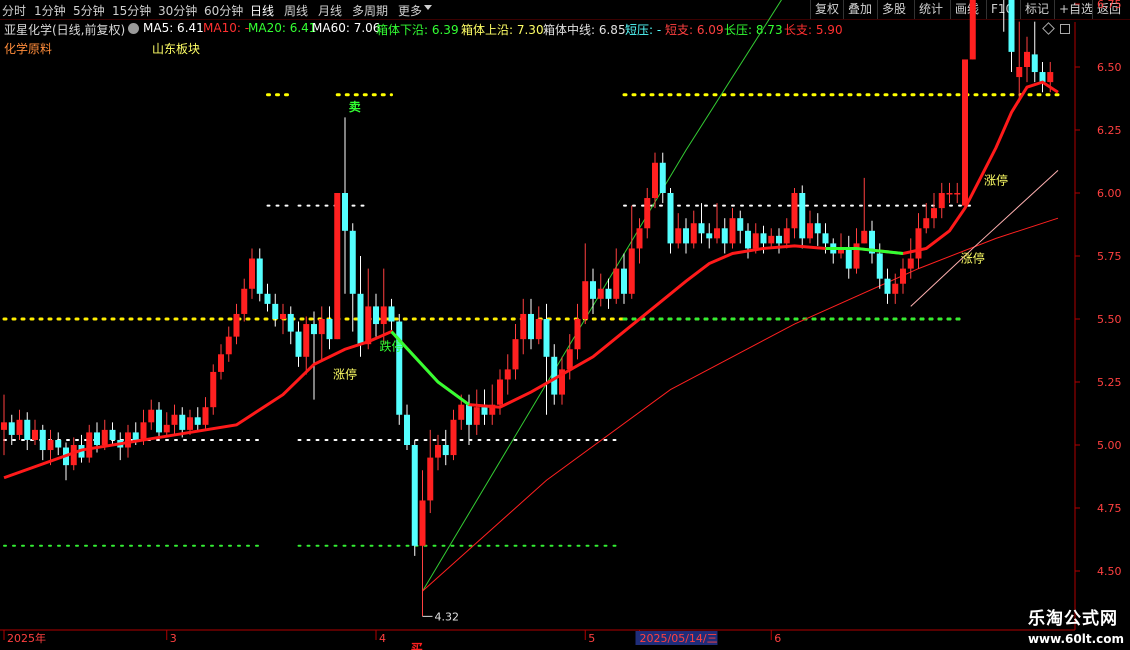  What do you see at coordinates (1109, 5) in the screenshot?
I see `y-tick-label: 6.75` at bounding box center [1109, 5].